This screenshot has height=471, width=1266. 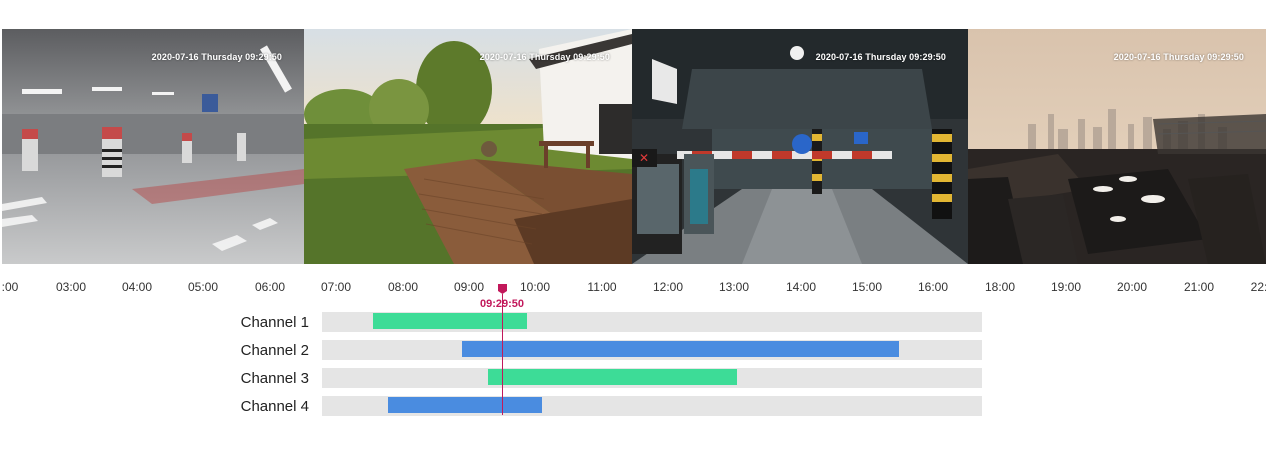 I want to click on time-tick: 03:00, so click(x=71, y=287).